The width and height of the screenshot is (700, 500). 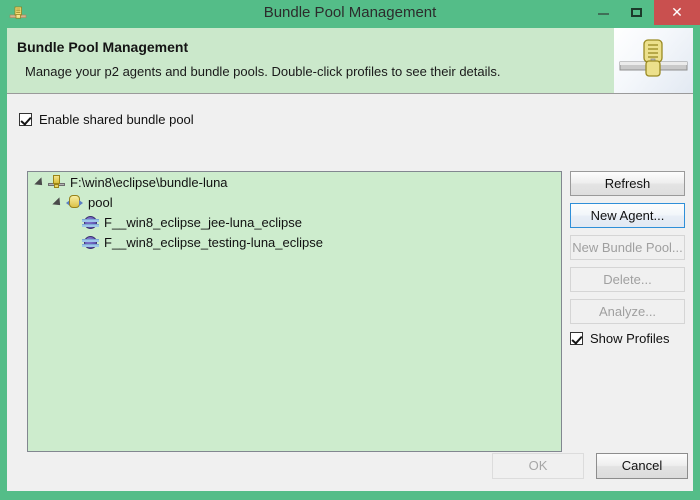 I want to click on tree-row: pool, so click(x=294, y=202).